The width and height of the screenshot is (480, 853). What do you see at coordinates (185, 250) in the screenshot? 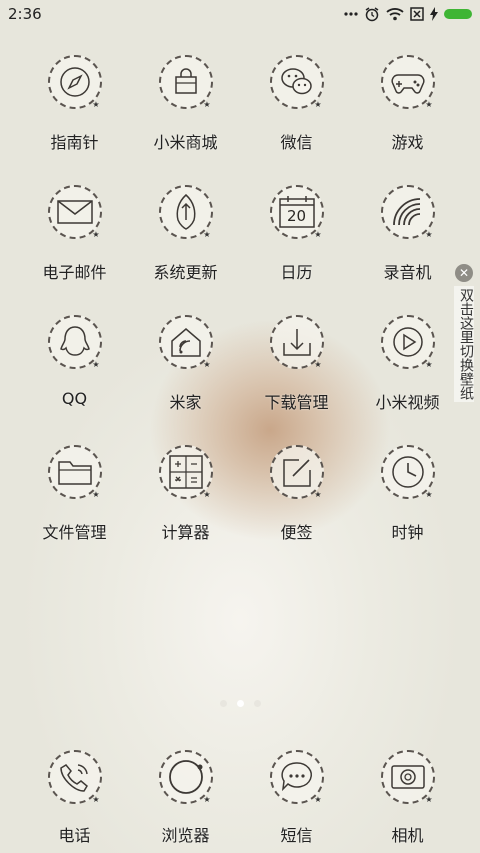
I see `app-system-update: ★ 系统更新` at bounding box center [185, 250].